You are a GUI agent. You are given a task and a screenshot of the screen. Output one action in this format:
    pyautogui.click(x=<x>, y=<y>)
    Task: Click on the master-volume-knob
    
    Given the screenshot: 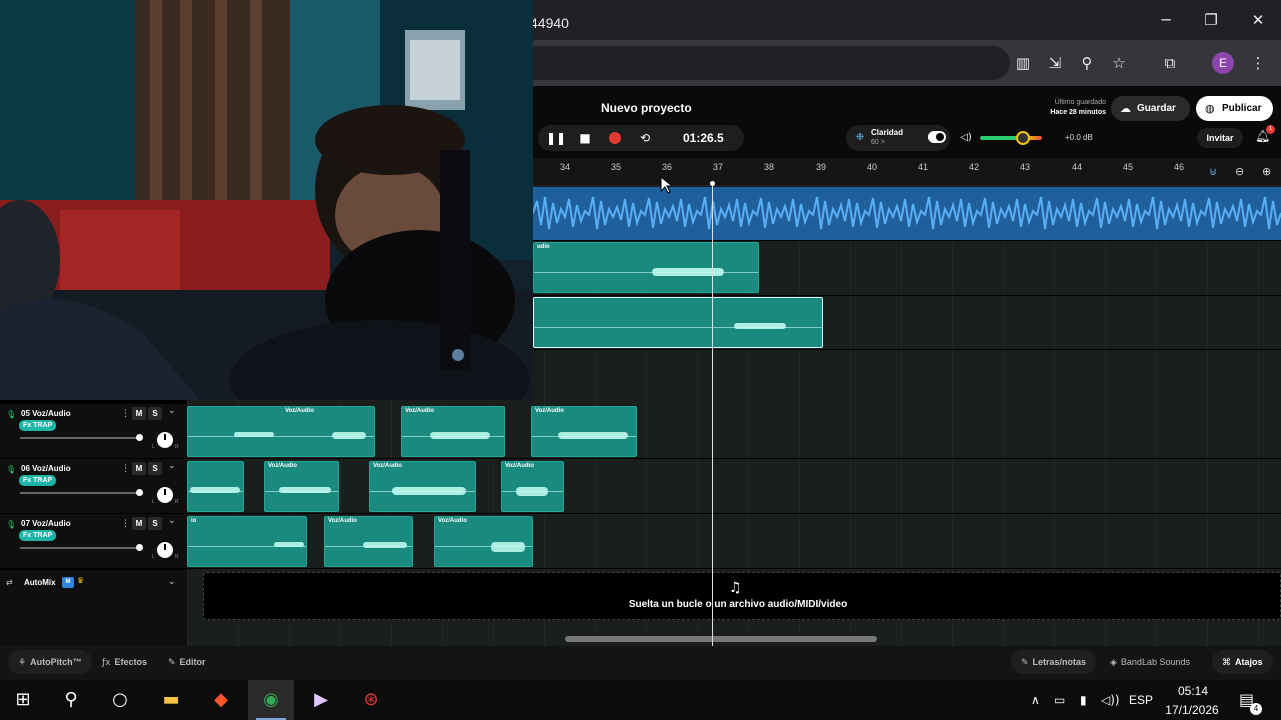 What is the action you would take?
    pyautogui.click(x=1023, y=138)
    